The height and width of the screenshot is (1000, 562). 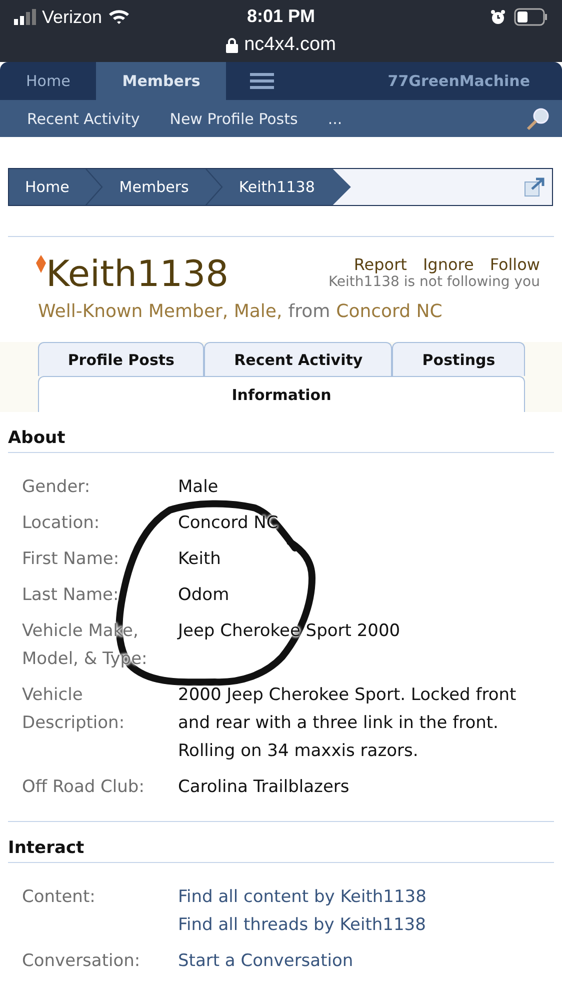 What do you see at coordinates (160, 311) in the screenshot?
I see `profile-info-link: Well-Known Member, Male,` at bounding box center [160, 311].